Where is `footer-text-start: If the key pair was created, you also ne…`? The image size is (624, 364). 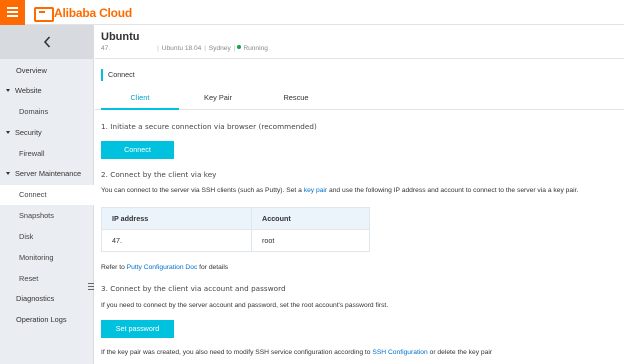 footer-text-start: If the key pair was created, you also ne… is located at coordinates (237, 352).